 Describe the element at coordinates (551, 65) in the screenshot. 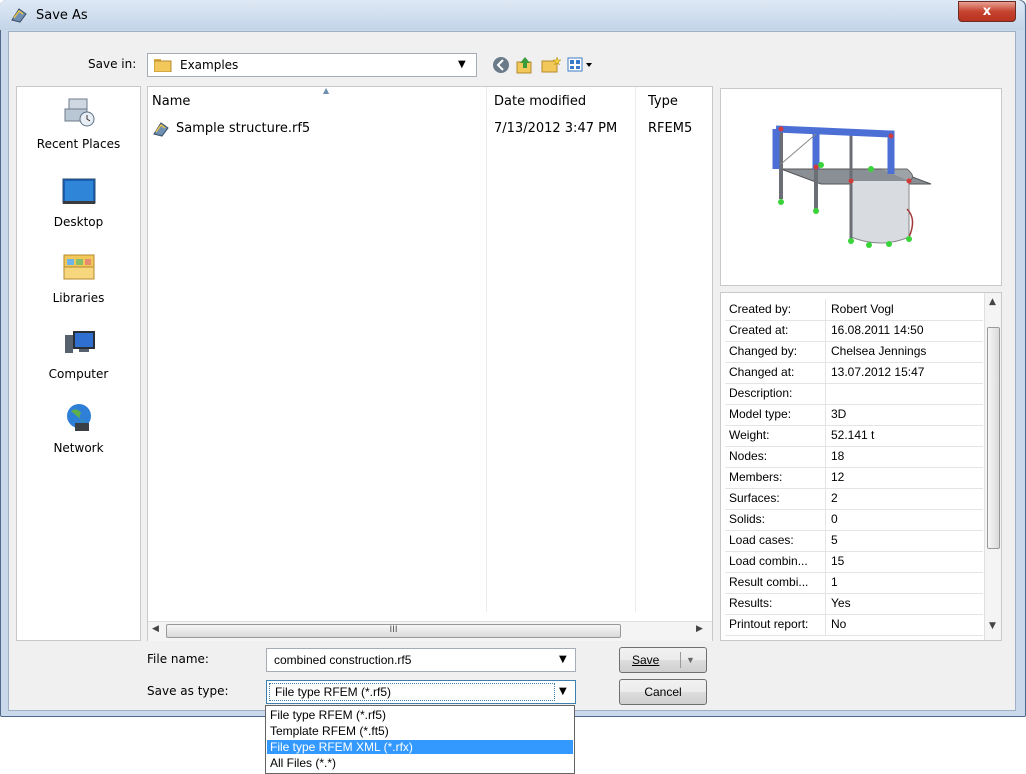

I see `new-folder-icon` at that location.